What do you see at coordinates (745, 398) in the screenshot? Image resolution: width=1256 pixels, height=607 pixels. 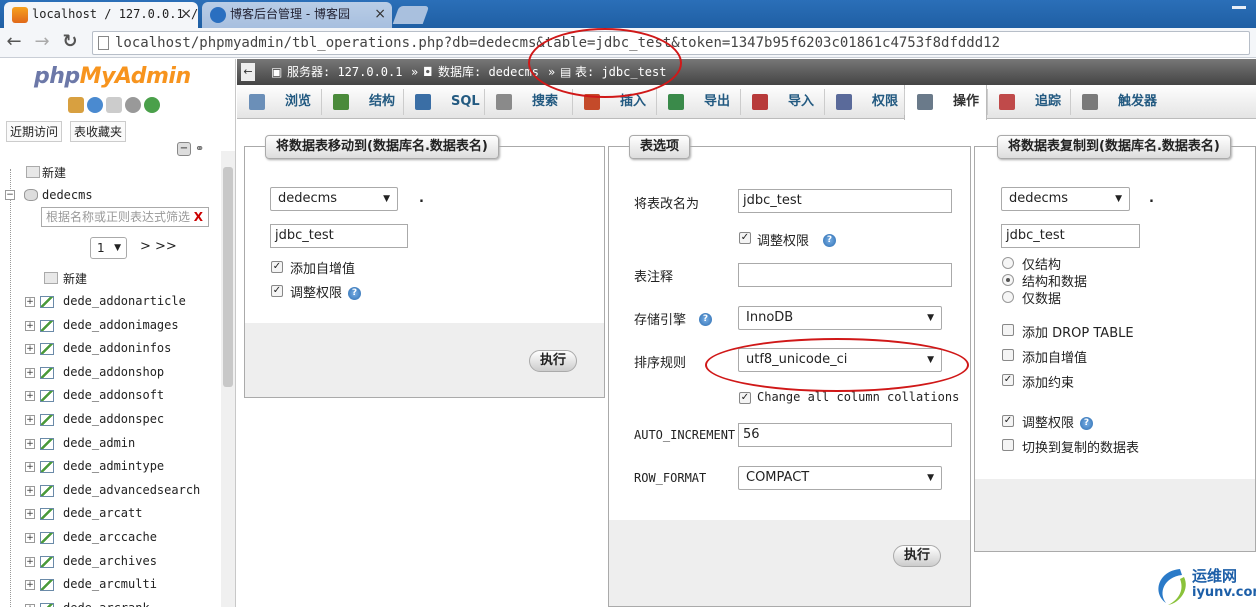 I see `change-all-collations-checkbox: ✓` at bounding box center [745, 398].